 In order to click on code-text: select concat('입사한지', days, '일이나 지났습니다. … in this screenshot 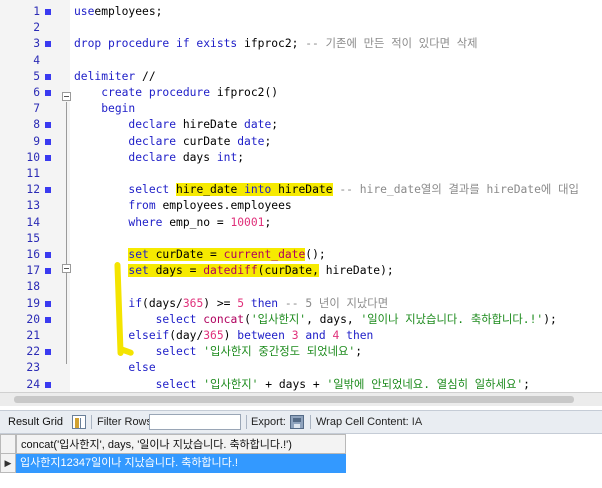, I will do `click(315, 320)`.